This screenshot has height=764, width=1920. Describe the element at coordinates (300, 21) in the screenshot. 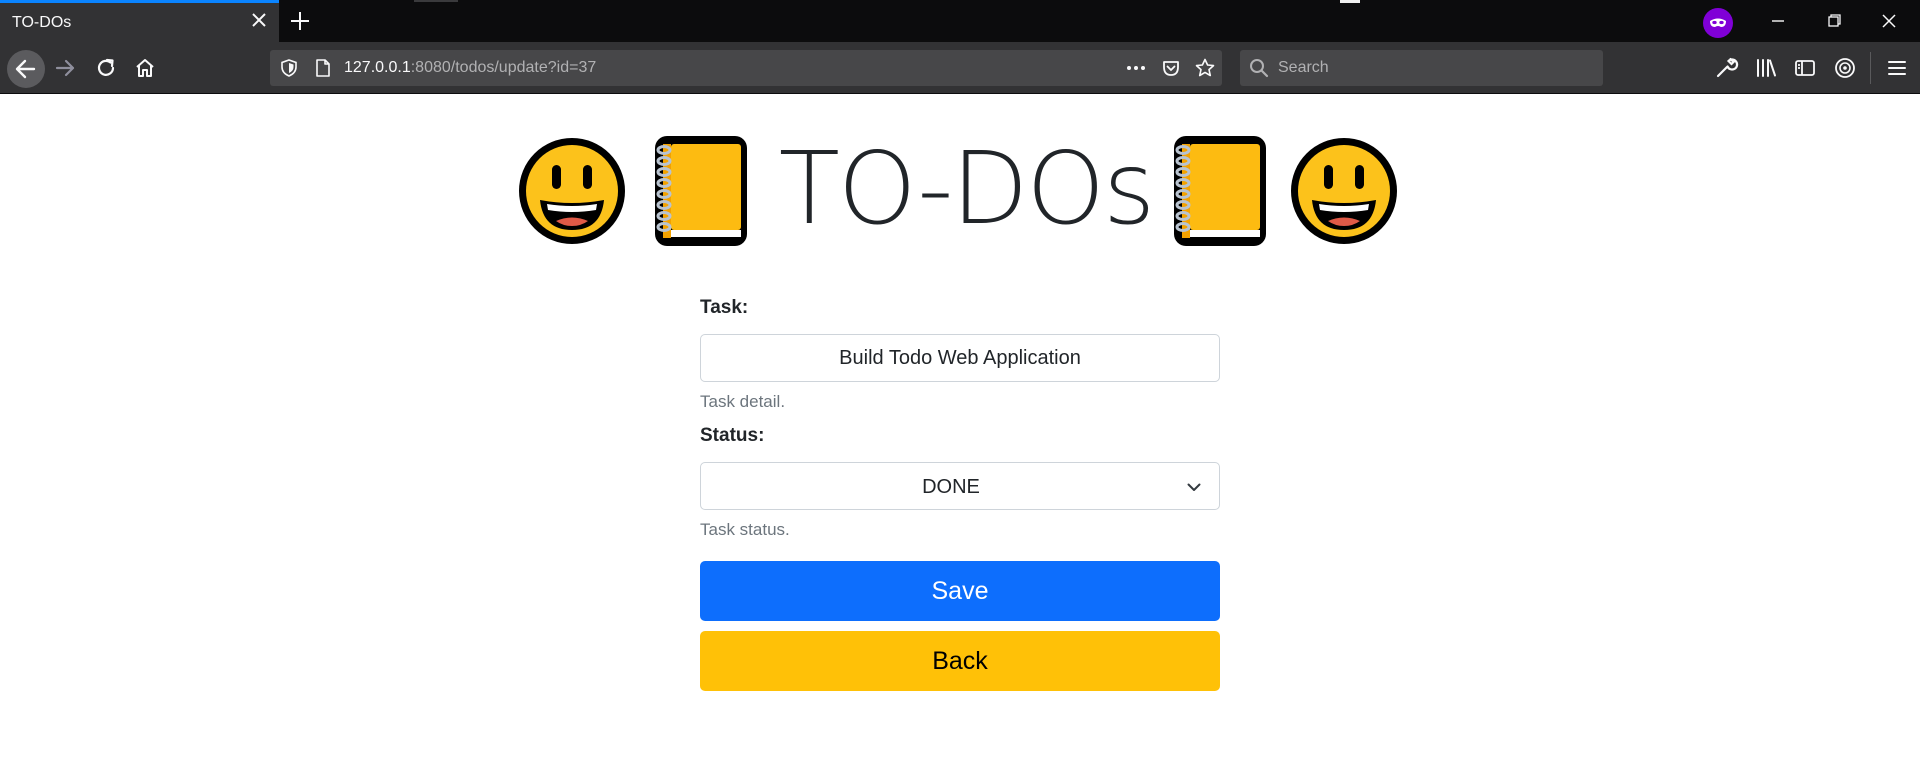

I see `plus-icon` at that location.